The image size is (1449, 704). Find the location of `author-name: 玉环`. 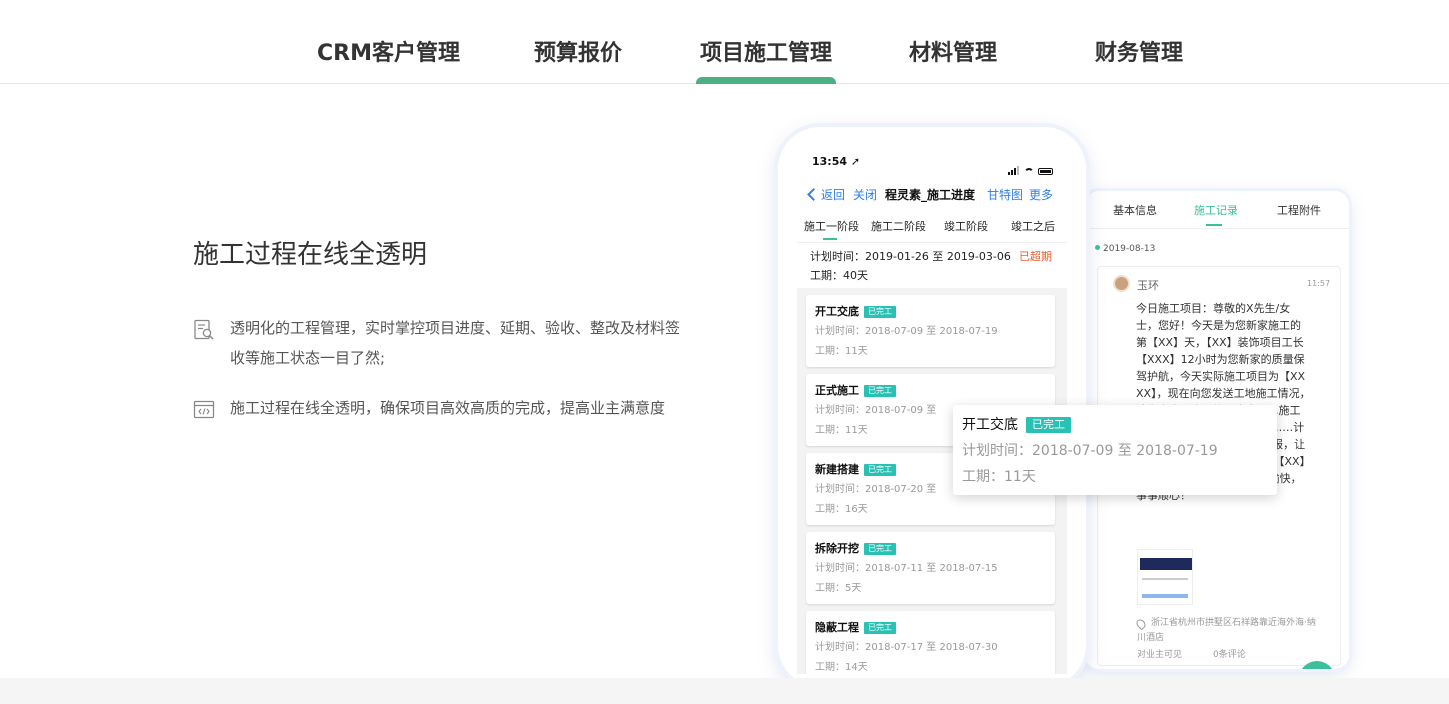

author-name: 玉环 is located at coordinates (1148, 285).